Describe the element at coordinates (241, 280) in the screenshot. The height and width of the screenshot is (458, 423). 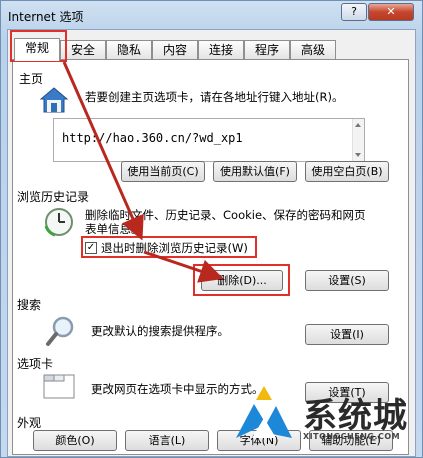
I see `delete-highlight-box` at that location.